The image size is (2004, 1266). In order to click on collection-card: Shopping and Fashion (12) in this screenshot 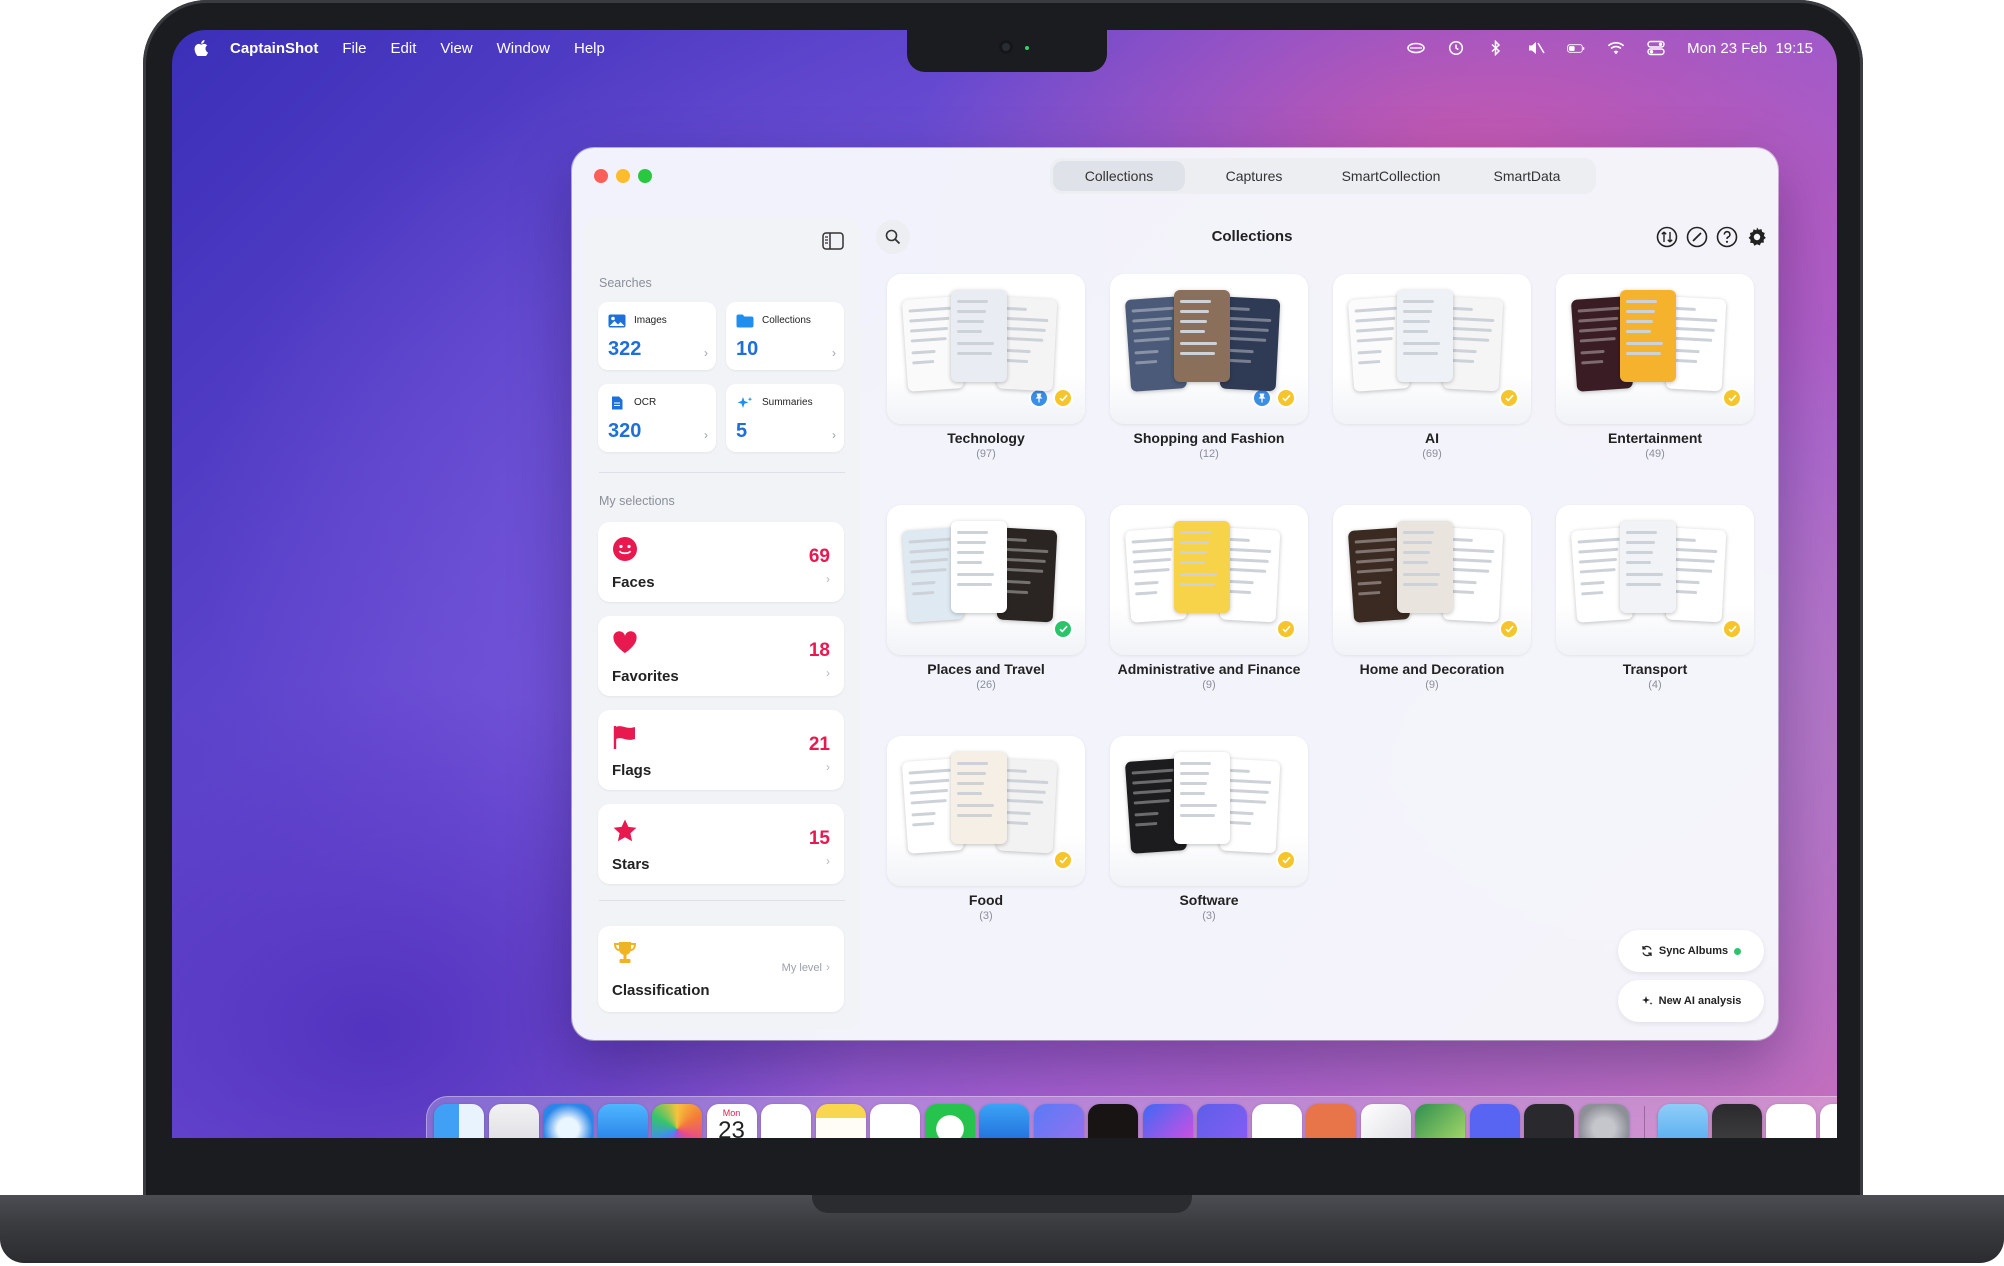, I will do `click(1209, 383)`.